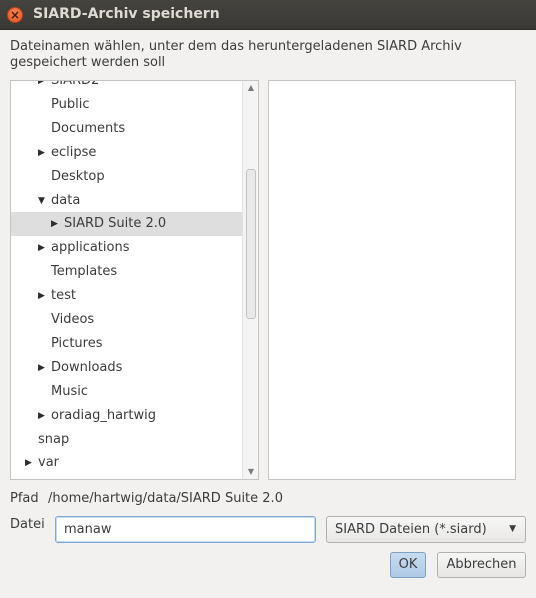 This screenshot has height=598, width=536. Describe the element at coordinates (126, 14) in the screenshot. I see `window-title: SIARD-Archiv speichern` at that location.